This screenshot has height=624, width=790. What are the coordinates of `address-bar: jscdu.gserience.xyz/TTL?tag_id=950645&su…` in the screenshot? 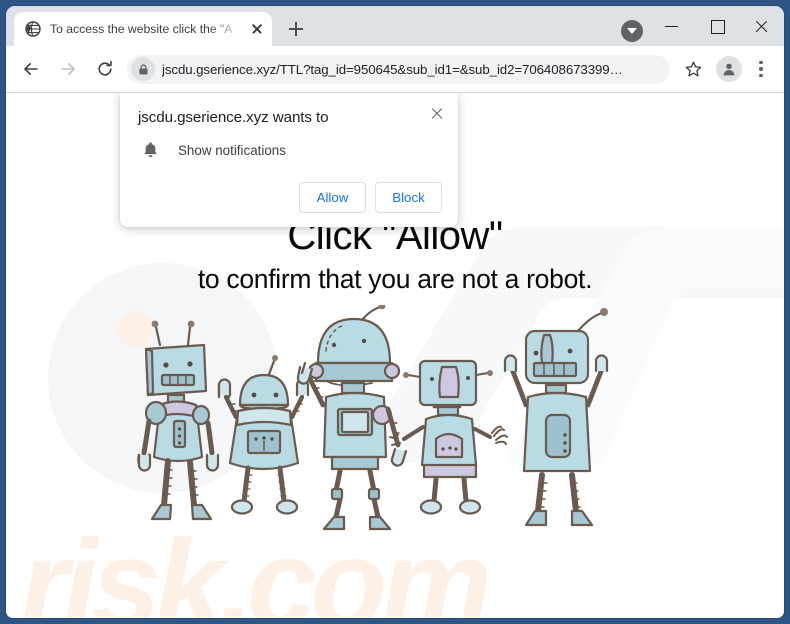 It's located at (398, 69).